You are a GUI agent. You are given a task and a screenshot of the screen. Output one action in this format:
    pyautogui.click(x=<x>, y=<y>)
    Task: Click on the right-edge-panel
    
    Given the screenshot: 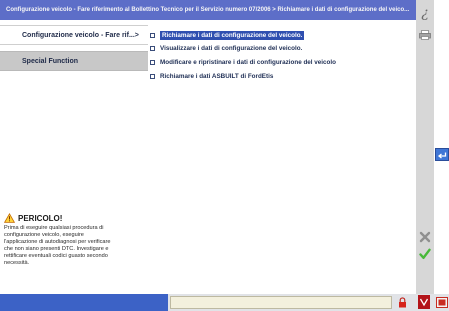 What is the action you would take?
    pyautogui.click(x=441, y=155)
    